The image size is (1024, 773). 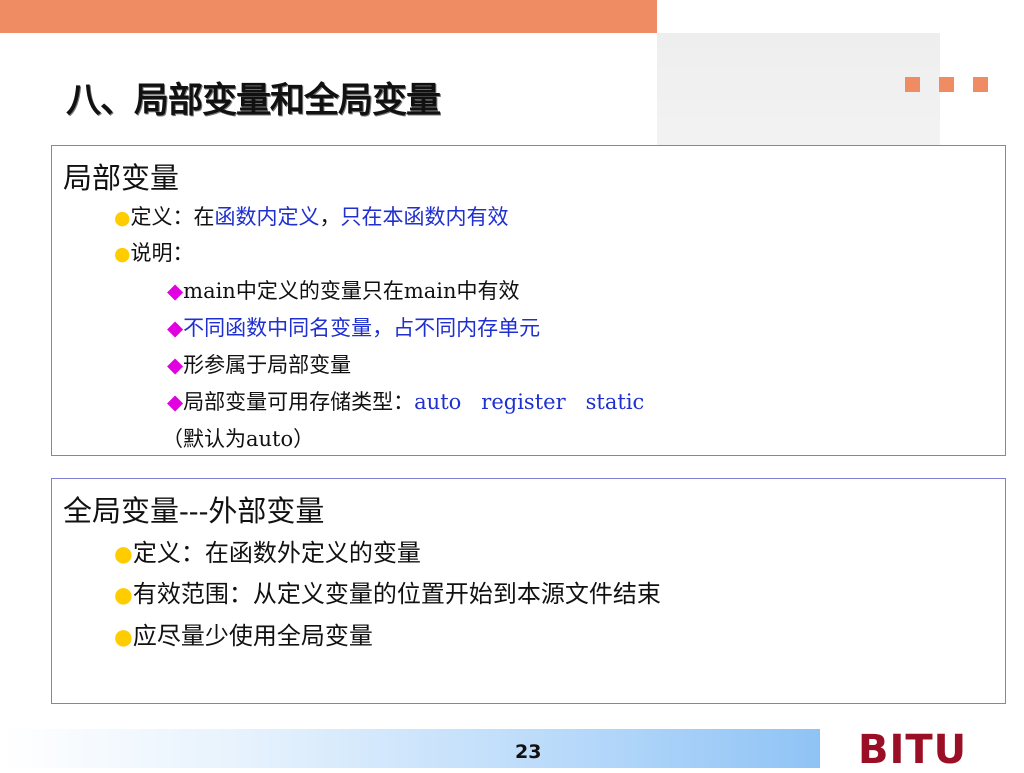 What do you see at coordinates (259, 365) in the screenshot?
I see `explanation-subitem: ◆形参属于局部变量` at bounding box center [259, 365].